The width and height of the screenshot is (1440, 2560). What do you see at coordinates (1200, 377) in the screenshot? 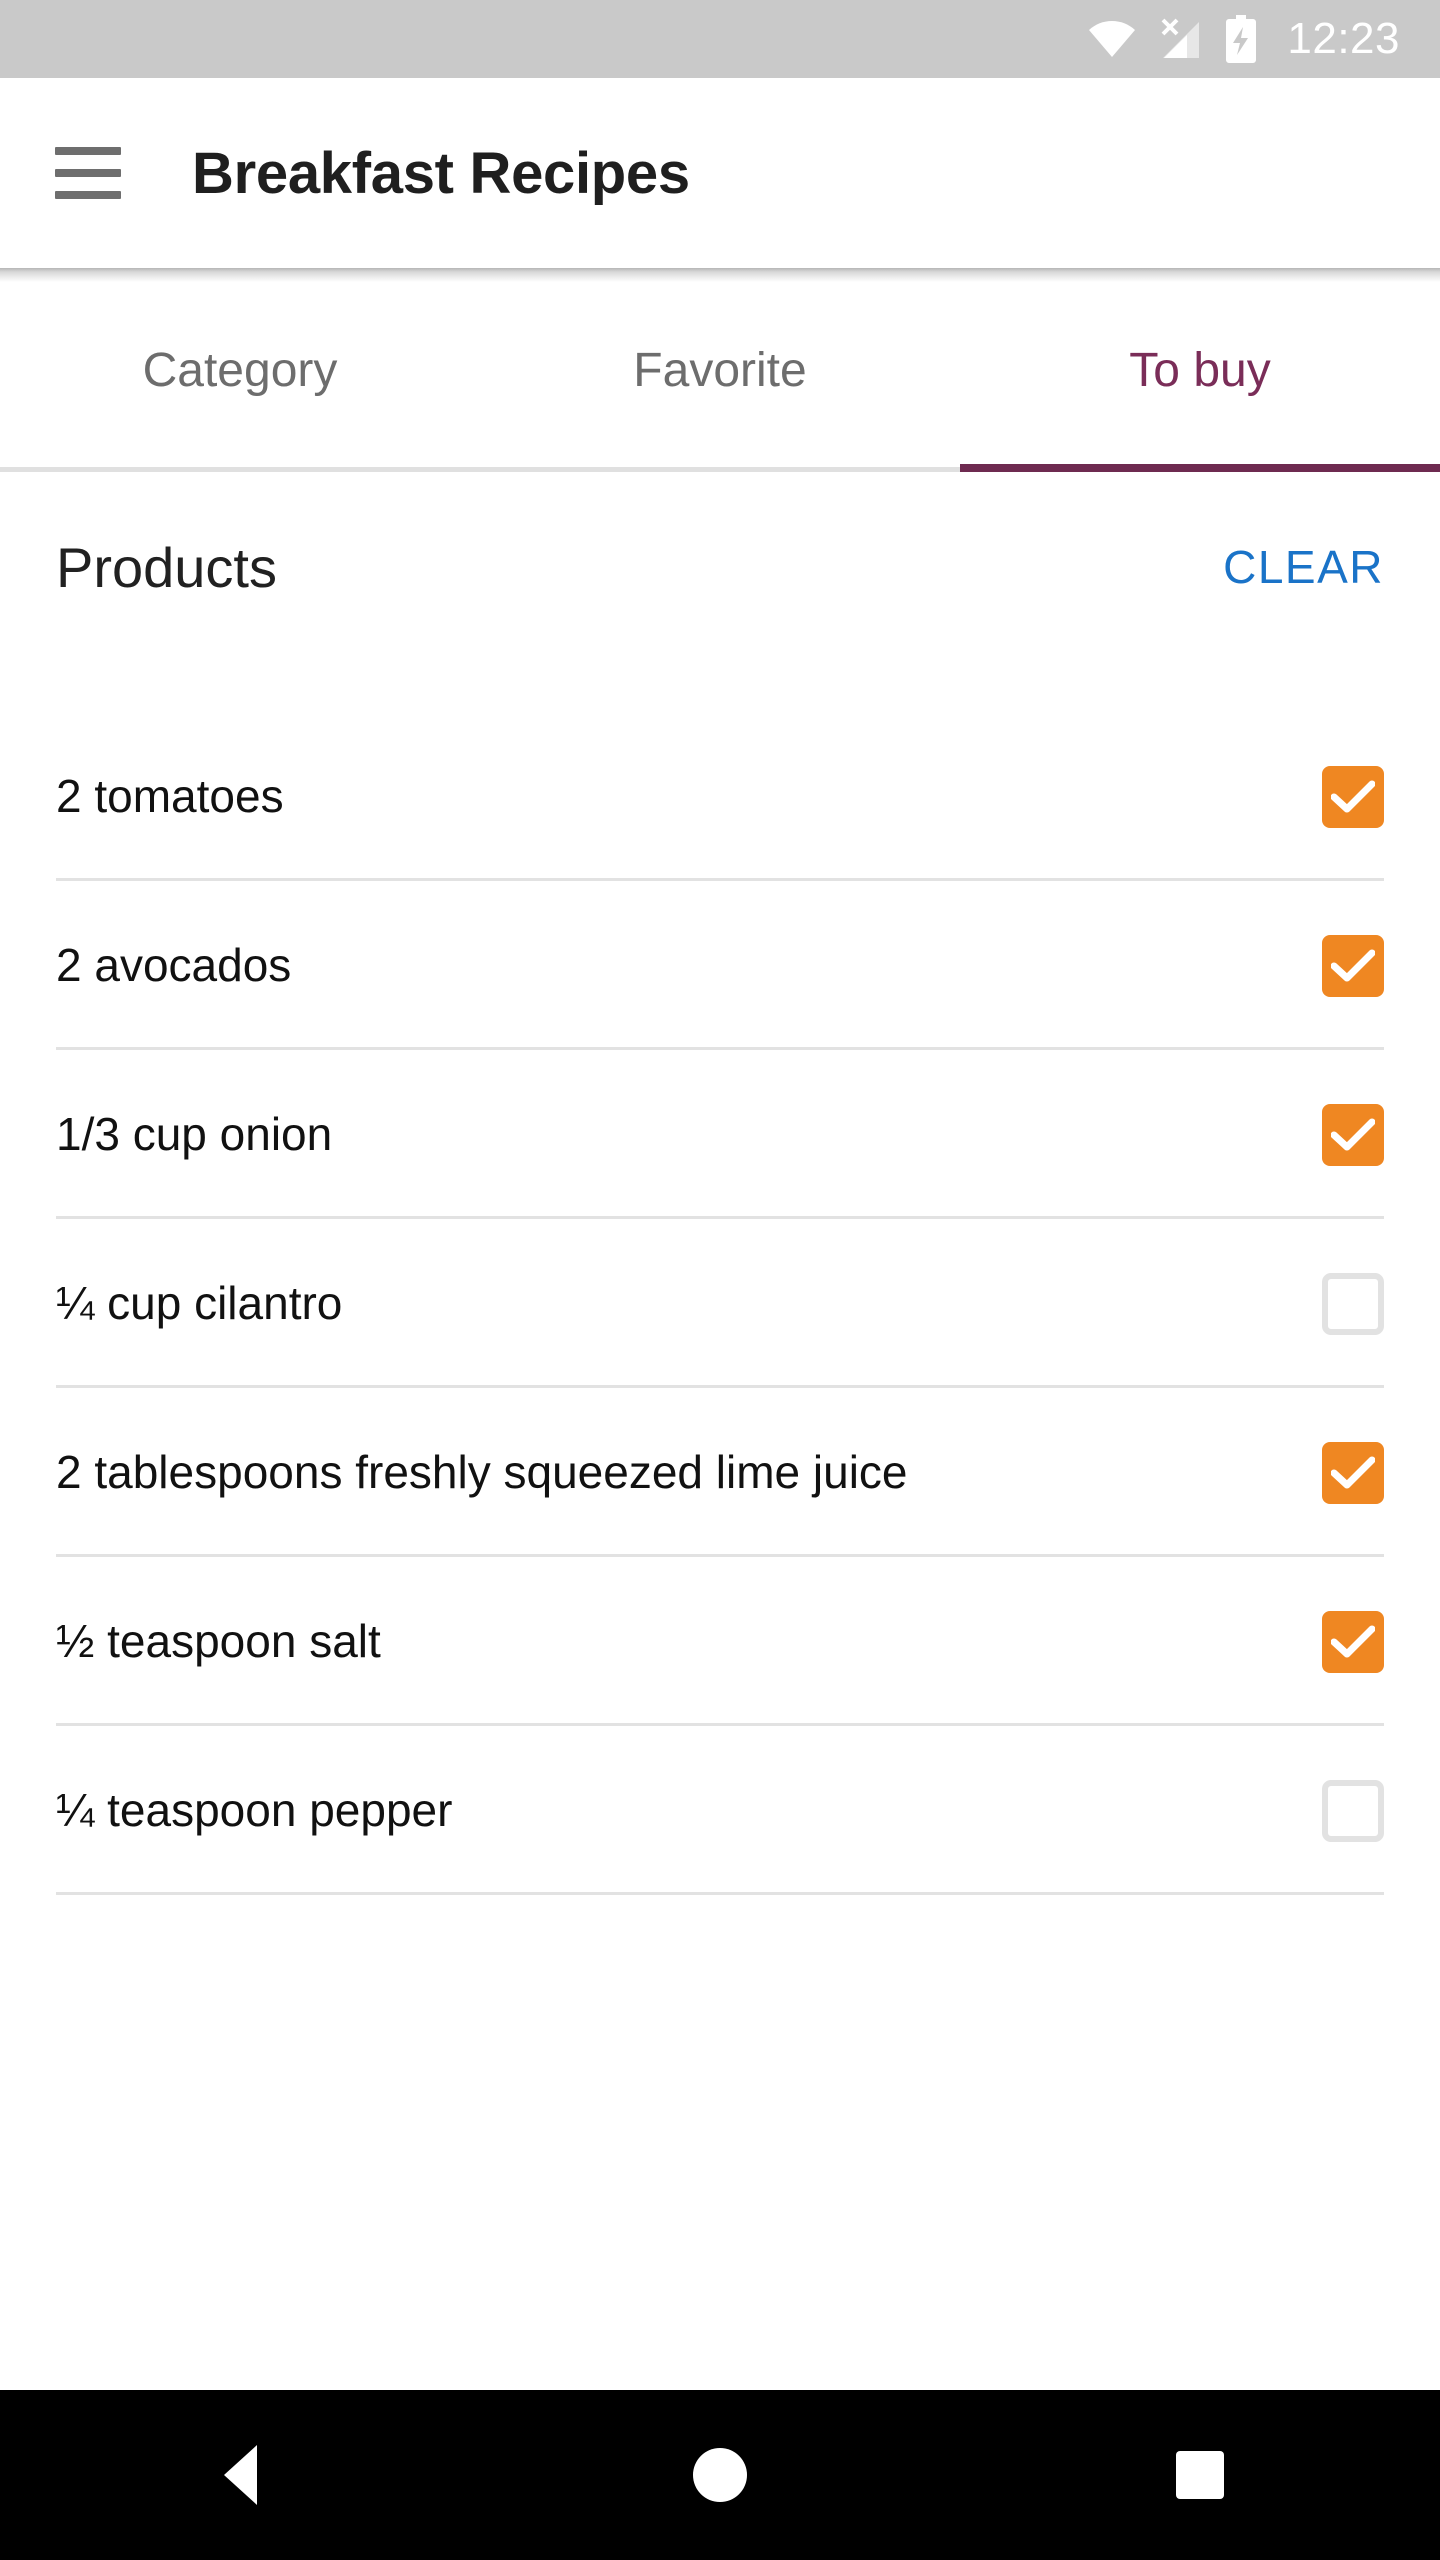
I see `tab-to-buy: To buy` at bounding box center [1200, 377].